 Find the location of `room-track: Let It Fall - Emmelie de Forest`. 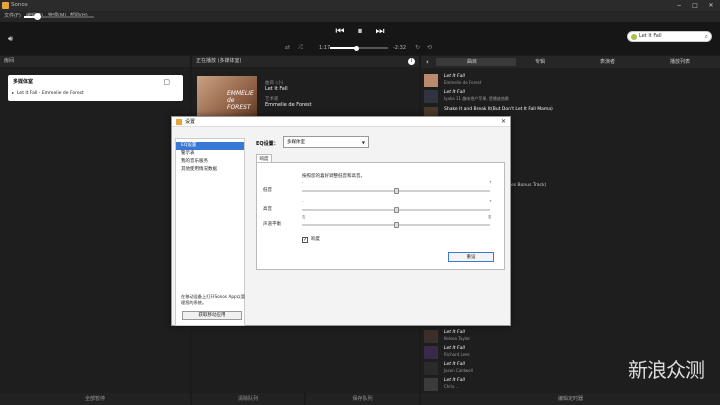

room-track: Let It Fall - Emmelie de Forest is located at coordinates (50, 93).